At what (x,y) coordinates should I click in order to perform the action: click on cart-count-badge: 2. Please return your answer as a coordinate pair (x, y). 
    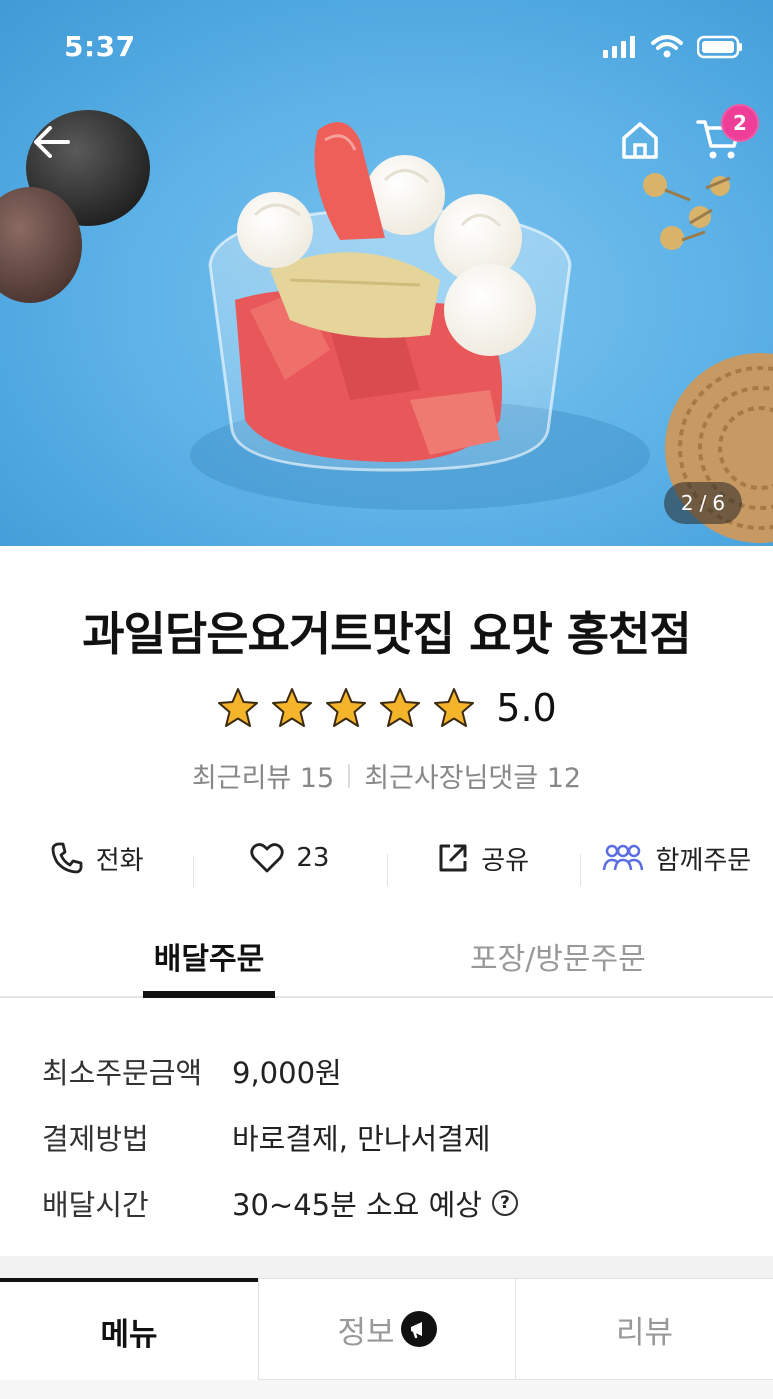
    Looking at the image, I should click on (740, 123).